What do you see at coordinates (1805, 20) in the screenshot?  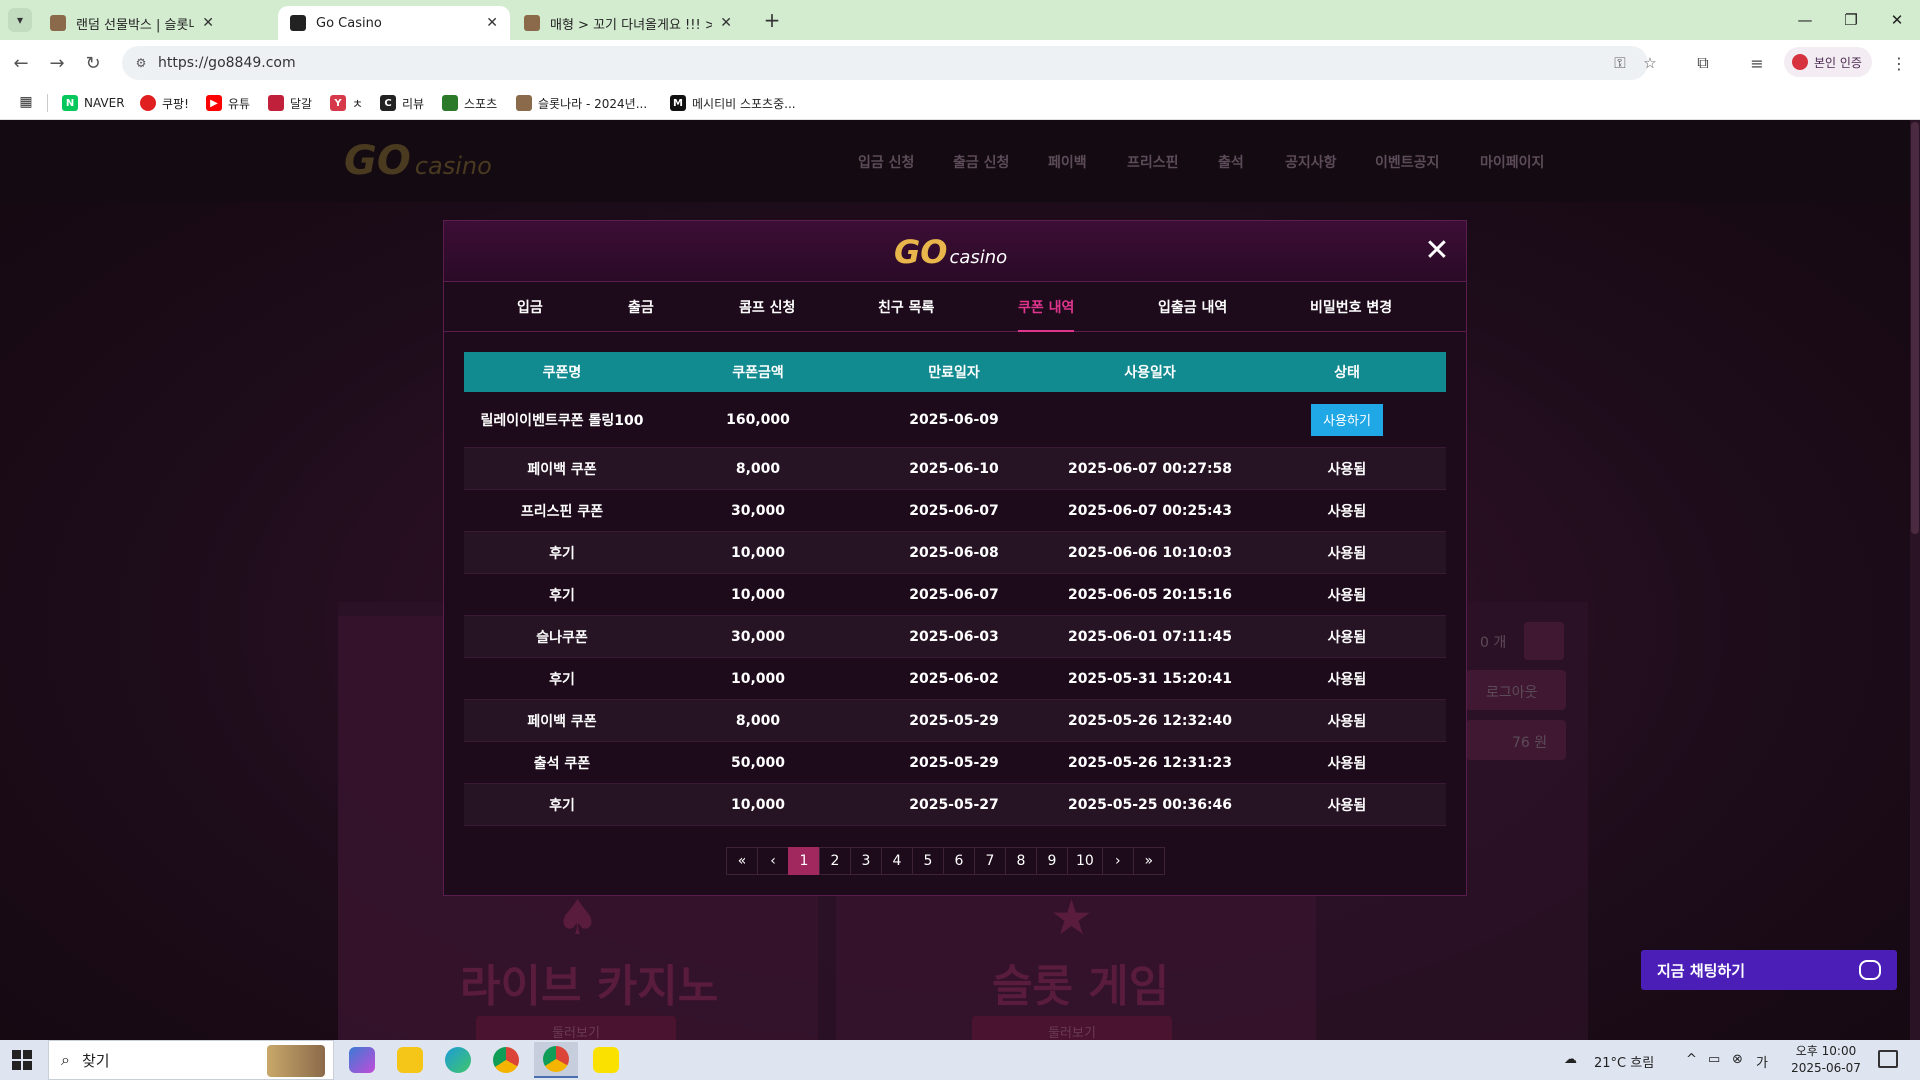 I see `minimize-button: —` at bounding box center [1805, 20].